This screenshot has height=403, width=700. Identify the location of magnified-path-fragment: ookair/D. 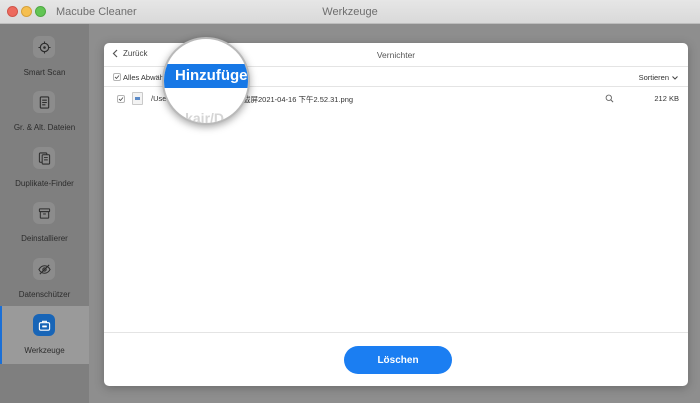
(196, 117).